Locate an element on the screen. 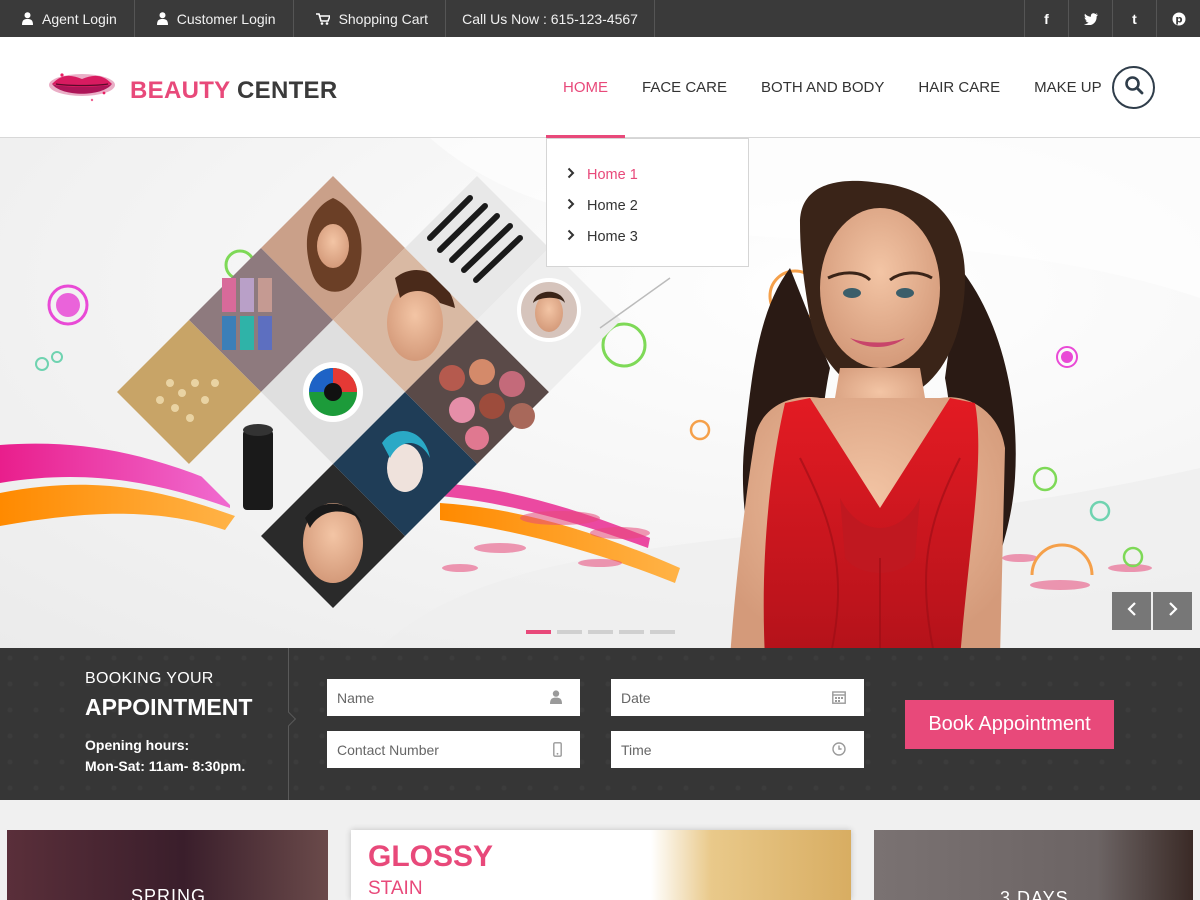 Image resolution: width=1200 pixels, height=900 pixels. promo-card-title: GLOSSY is located at coordinates (431, 856).